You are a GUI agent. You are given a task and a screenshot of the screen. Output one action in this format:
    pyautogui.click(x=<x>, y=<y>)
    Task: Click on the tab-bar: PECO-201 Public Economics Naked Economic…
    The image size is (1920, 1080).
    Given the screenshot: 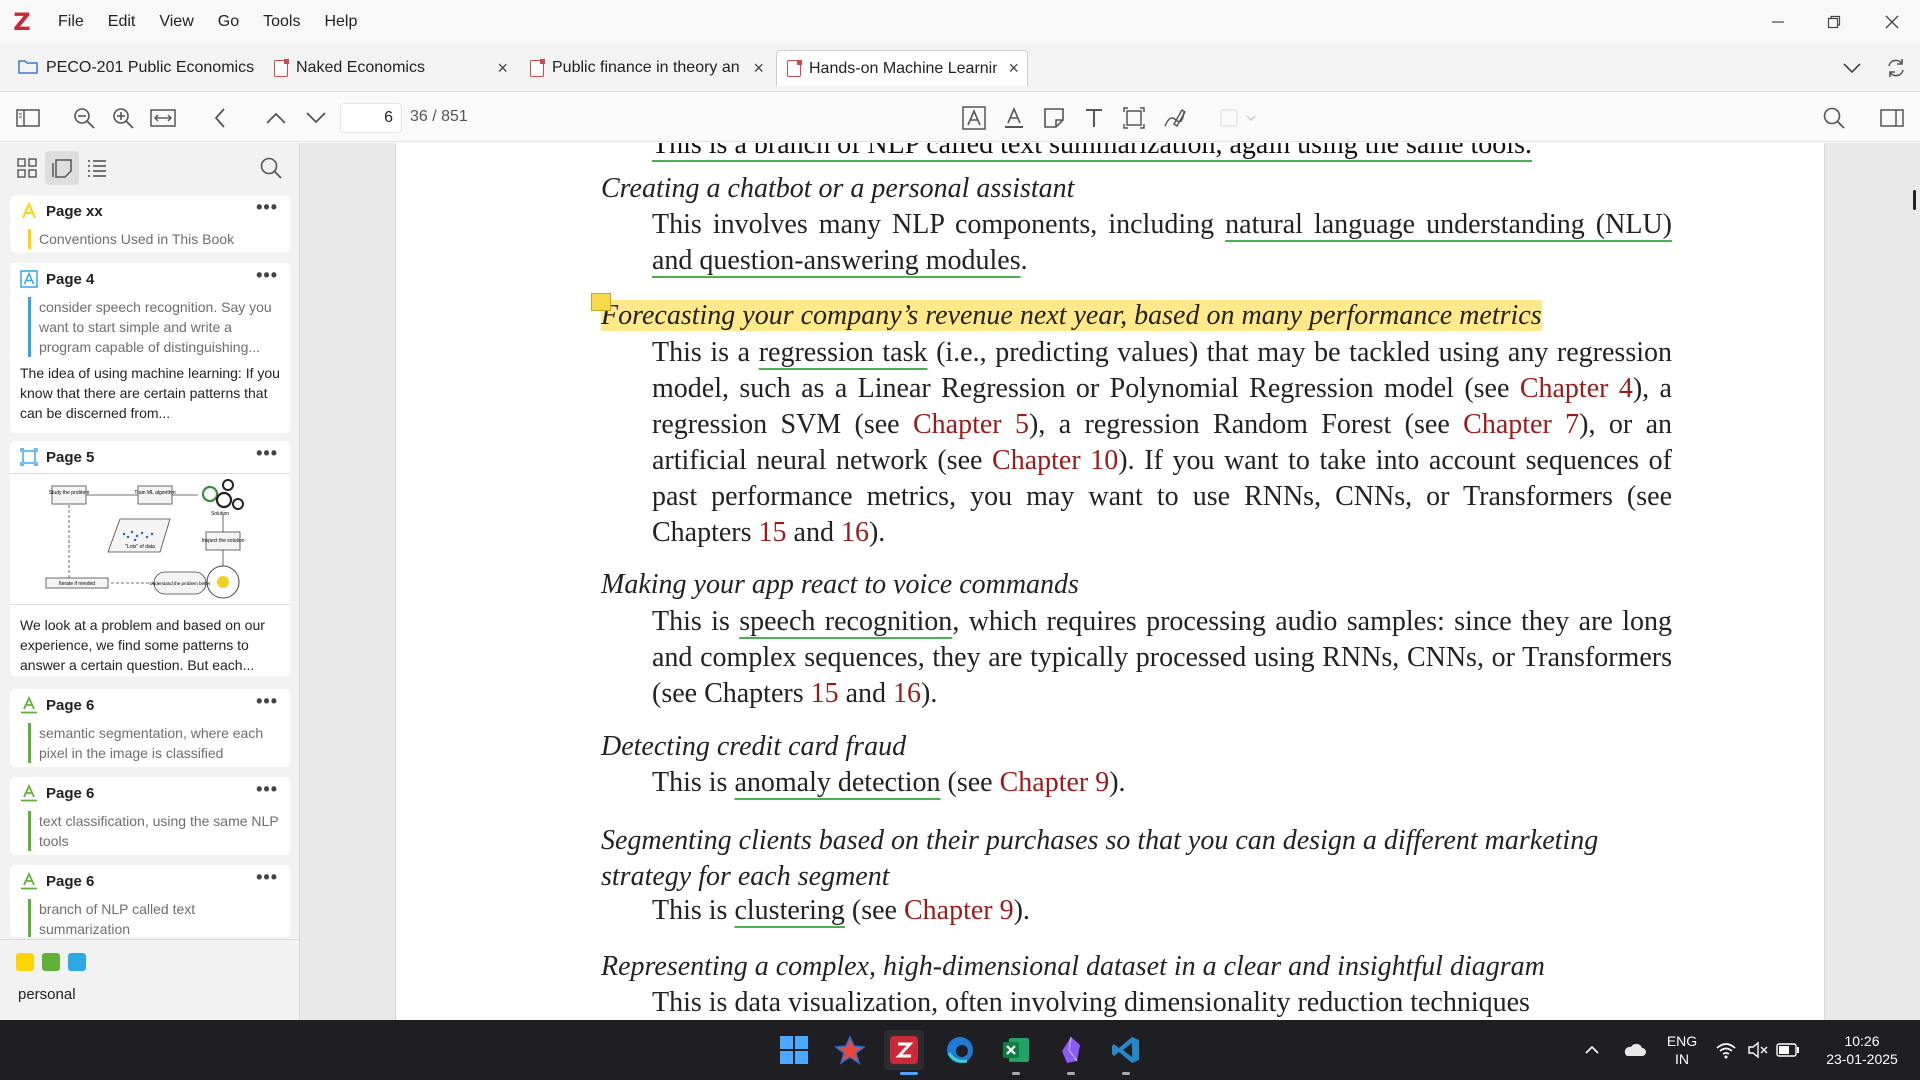 What is the action you would take?
    pyautogui.click(x=960, y=68)
    